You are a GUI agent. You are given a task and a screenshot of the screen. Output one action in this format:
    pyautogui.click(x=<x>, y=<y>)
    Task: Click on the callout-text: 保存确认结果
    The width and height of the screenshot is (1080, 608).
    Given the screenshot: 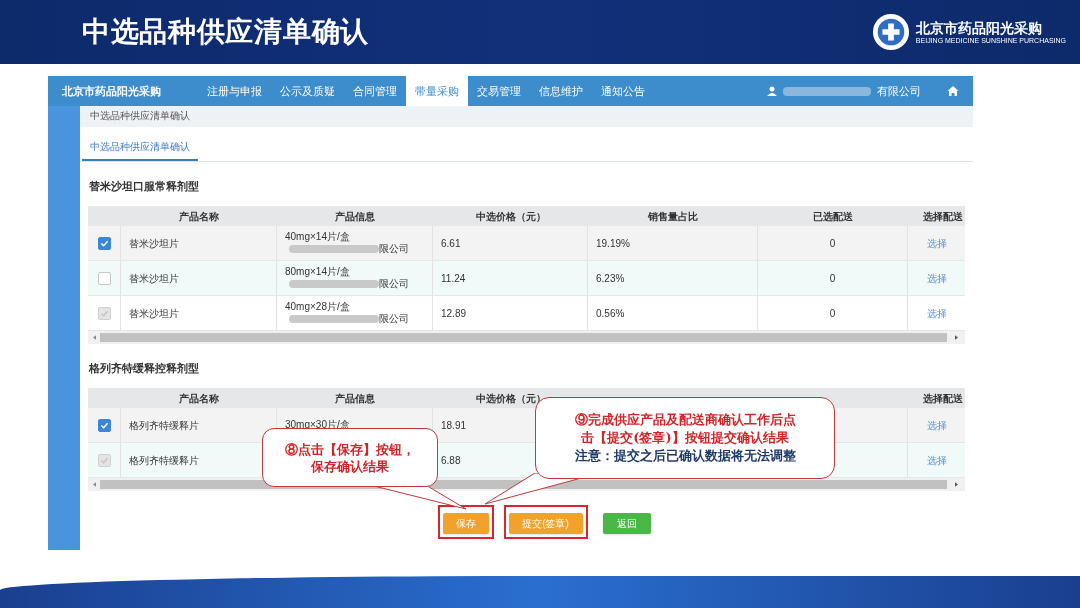 What is the action you would take?
    pyautogui.click(x=350, y=466)
    